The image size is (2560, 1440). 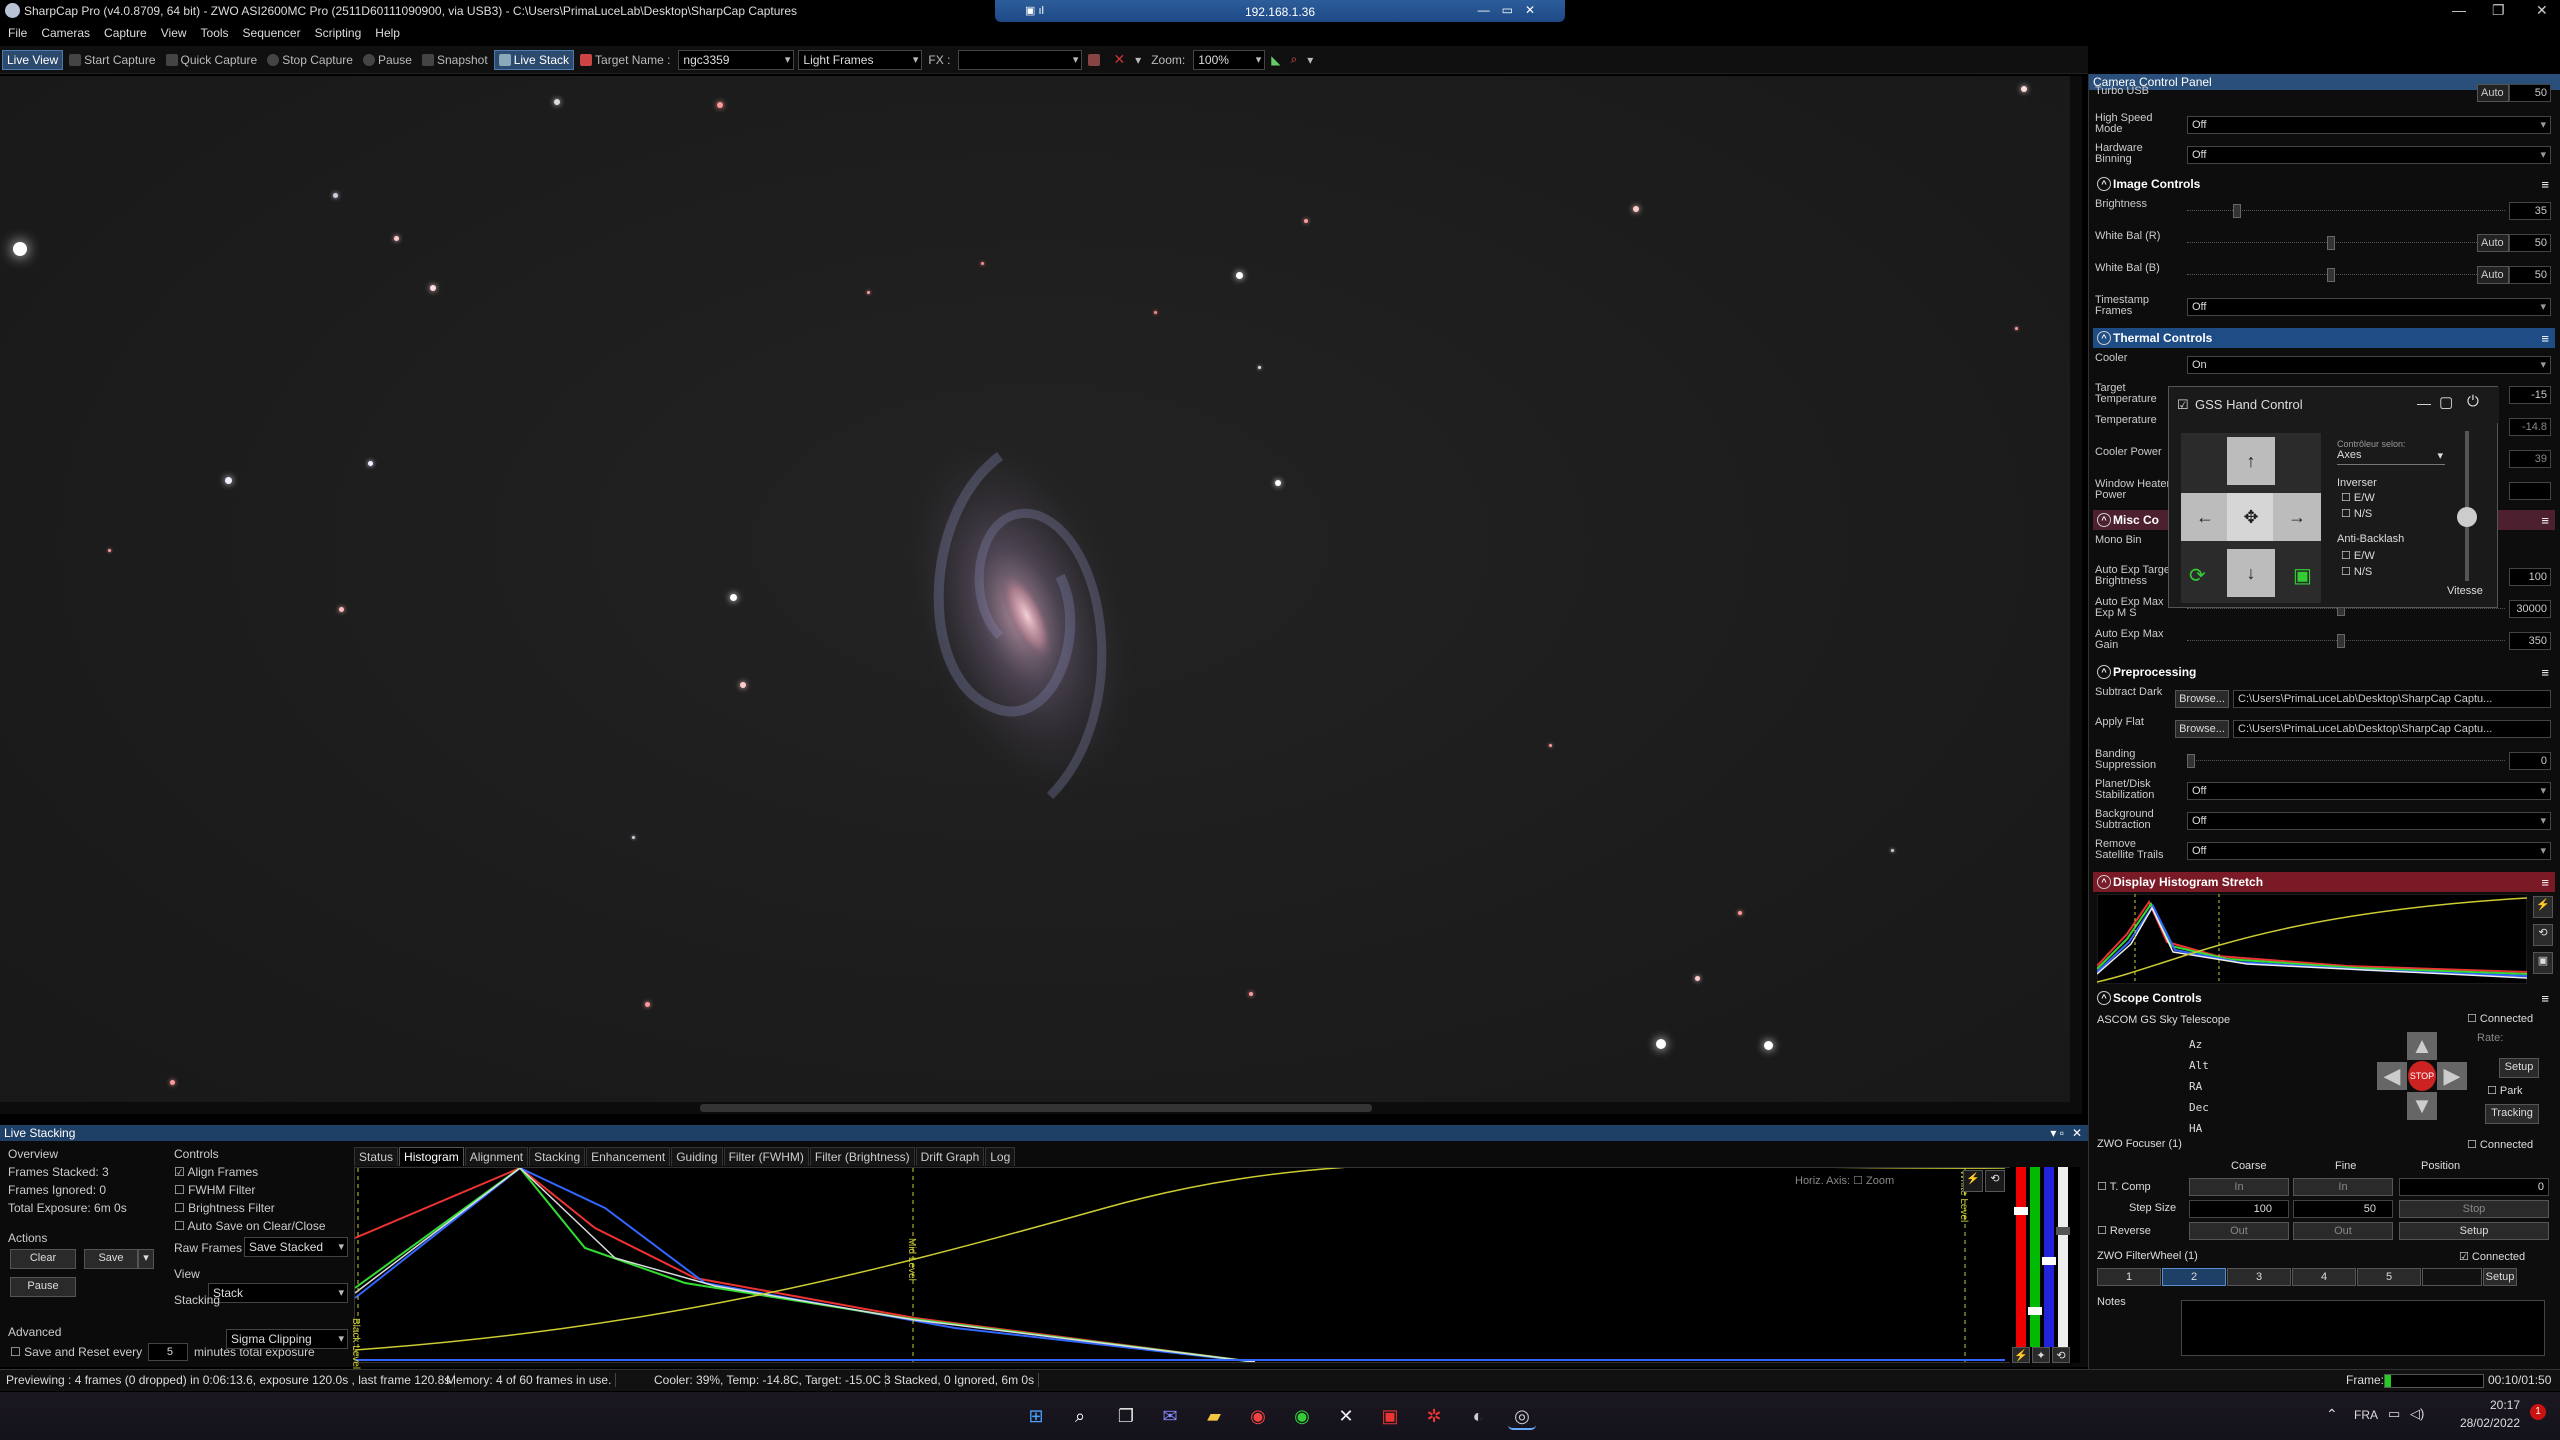 What do you see at coordinates (2312, 939) in the screenshot?
I see `histogram-stretch-graph` at bounding box center [2312, 939].